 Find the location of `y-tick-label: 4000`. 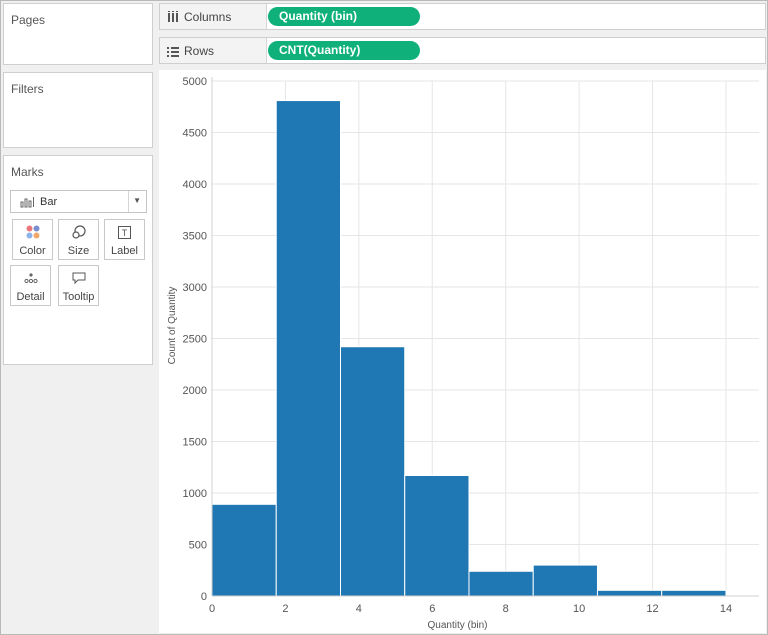

y-tick-label: 4000 is located at coordinates (195, 185).